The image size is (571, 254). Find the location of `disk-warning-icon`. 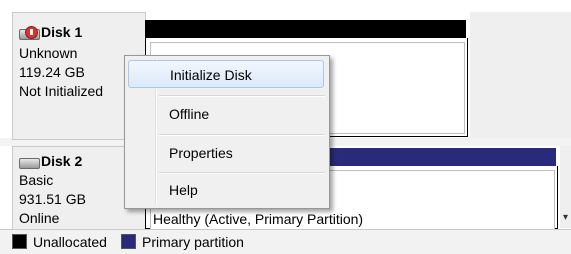

disk-warning-icon is located at coordinates (29, 33).